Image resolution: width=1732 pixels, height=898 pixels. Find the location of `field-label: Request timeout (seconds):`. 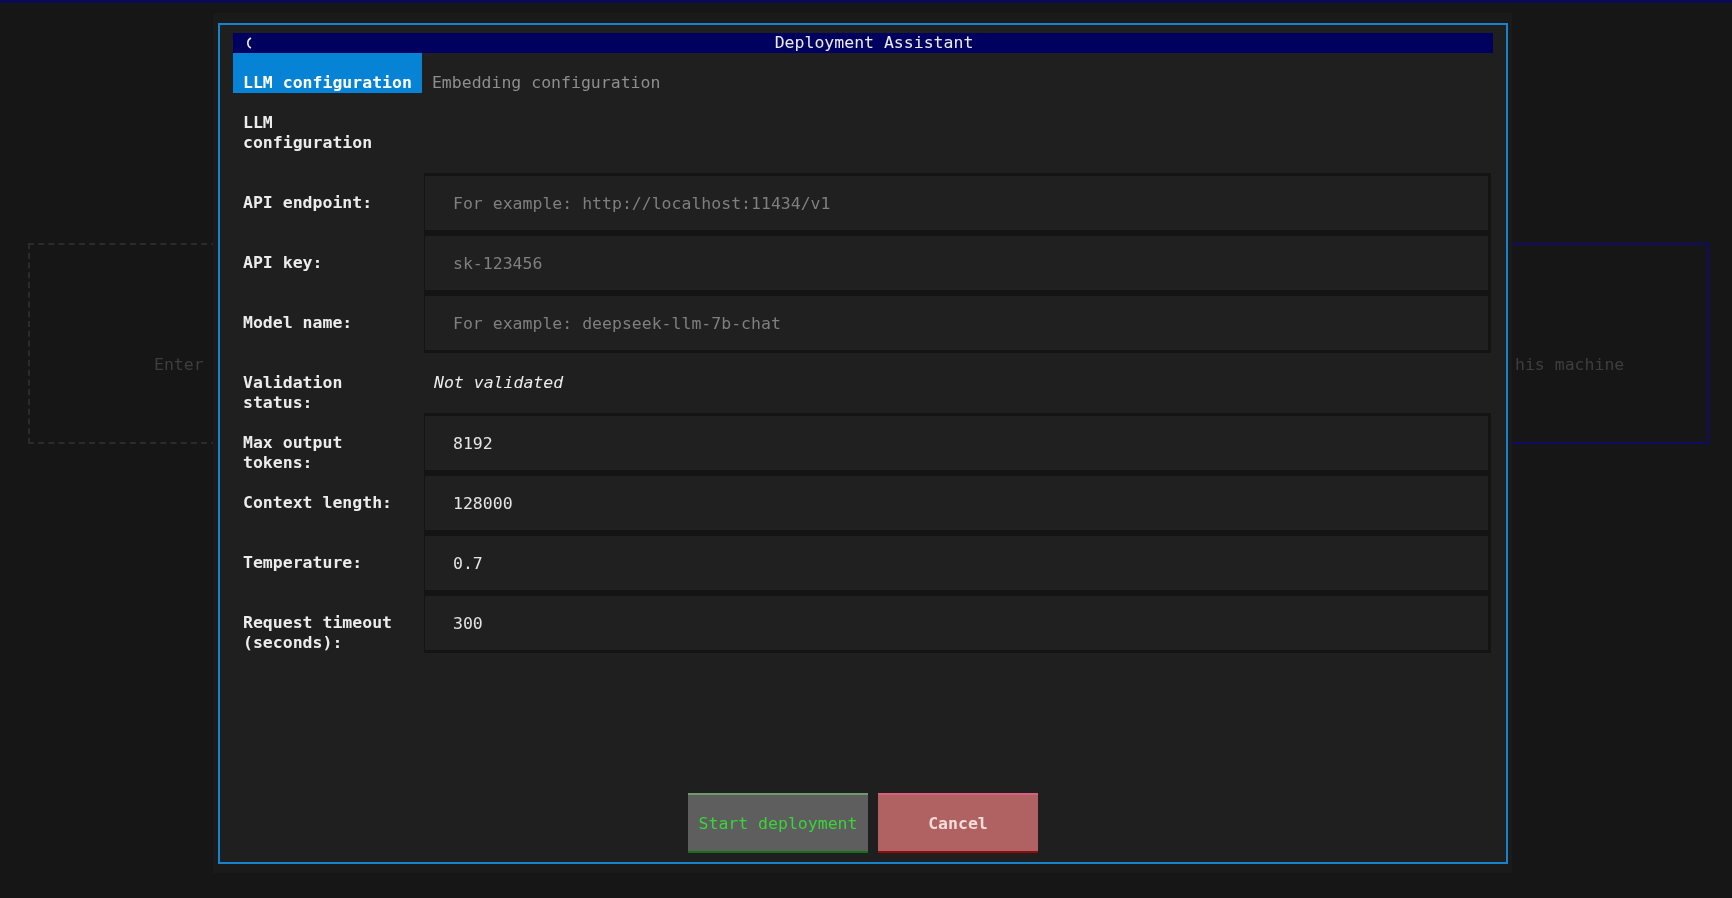

field-label: Request timeout (seconds): is located at coordinates (317, 632).